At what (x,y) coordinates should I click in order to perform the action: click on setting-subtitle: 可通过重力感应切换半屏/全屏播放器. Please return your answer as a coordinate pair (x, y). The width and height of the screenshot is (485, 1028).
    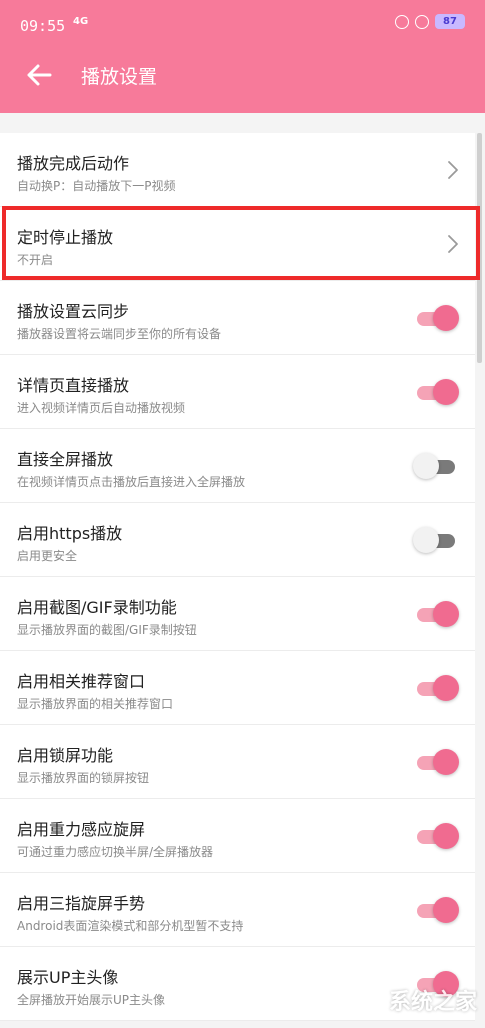
    Looking at the image, I should click on (115, 852).